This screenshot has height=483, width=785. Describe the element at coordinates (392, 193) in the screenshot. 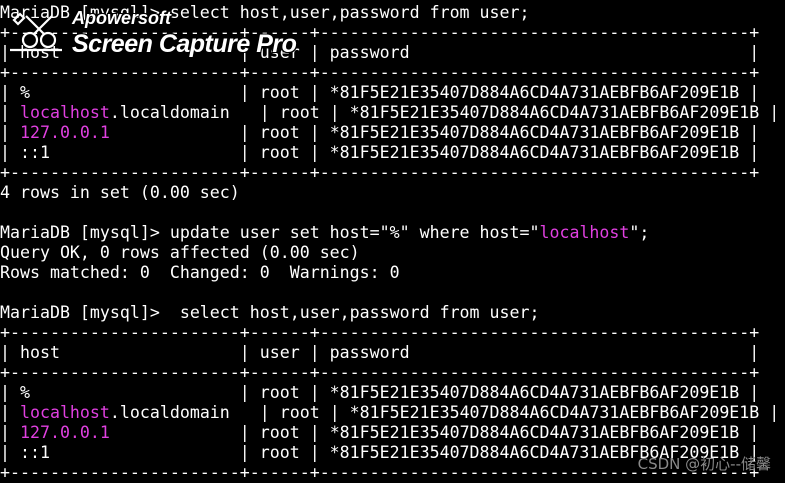

I see `terminal-line: 4 rows in set (0.00 sec)` at that location.